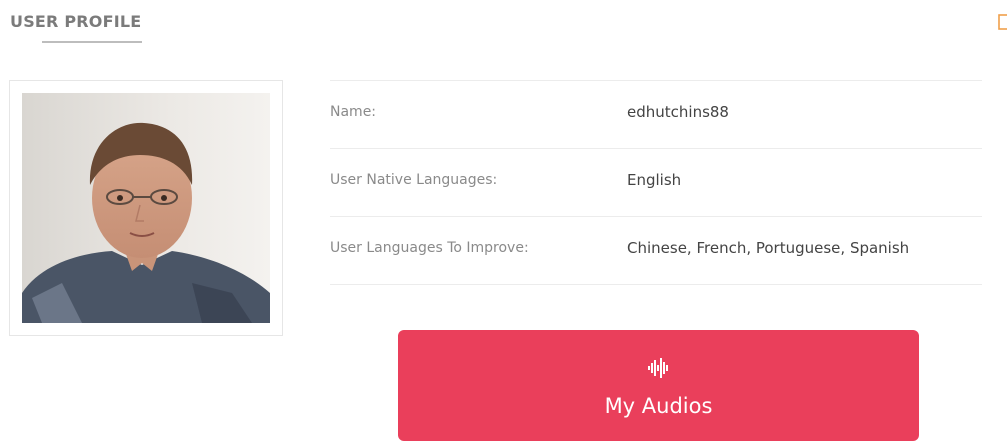  What do you see at coordinates (658, 406) in the screenshot?
I see `my-audios-label: My Audios` at bounding box center [658, 406].